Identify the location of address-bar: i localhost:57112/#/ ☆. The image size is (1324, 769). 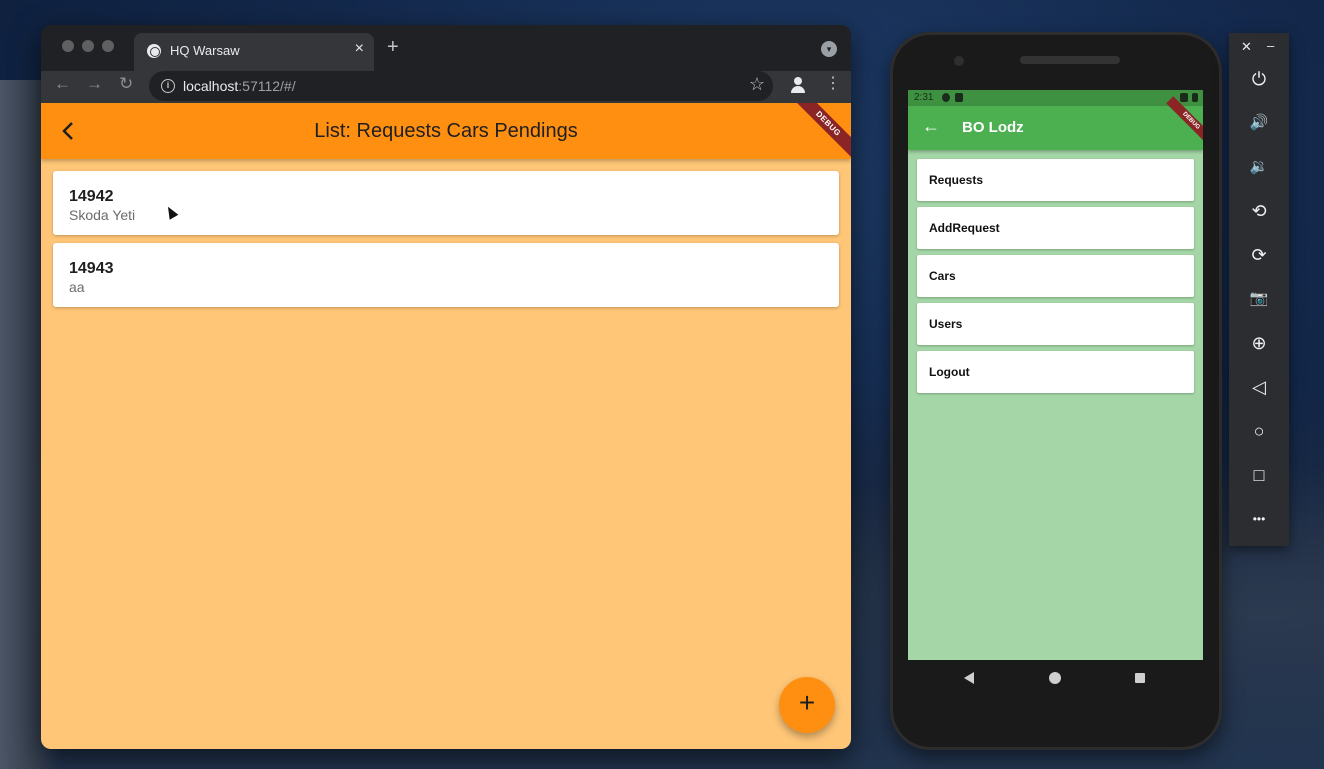
(461, 86).